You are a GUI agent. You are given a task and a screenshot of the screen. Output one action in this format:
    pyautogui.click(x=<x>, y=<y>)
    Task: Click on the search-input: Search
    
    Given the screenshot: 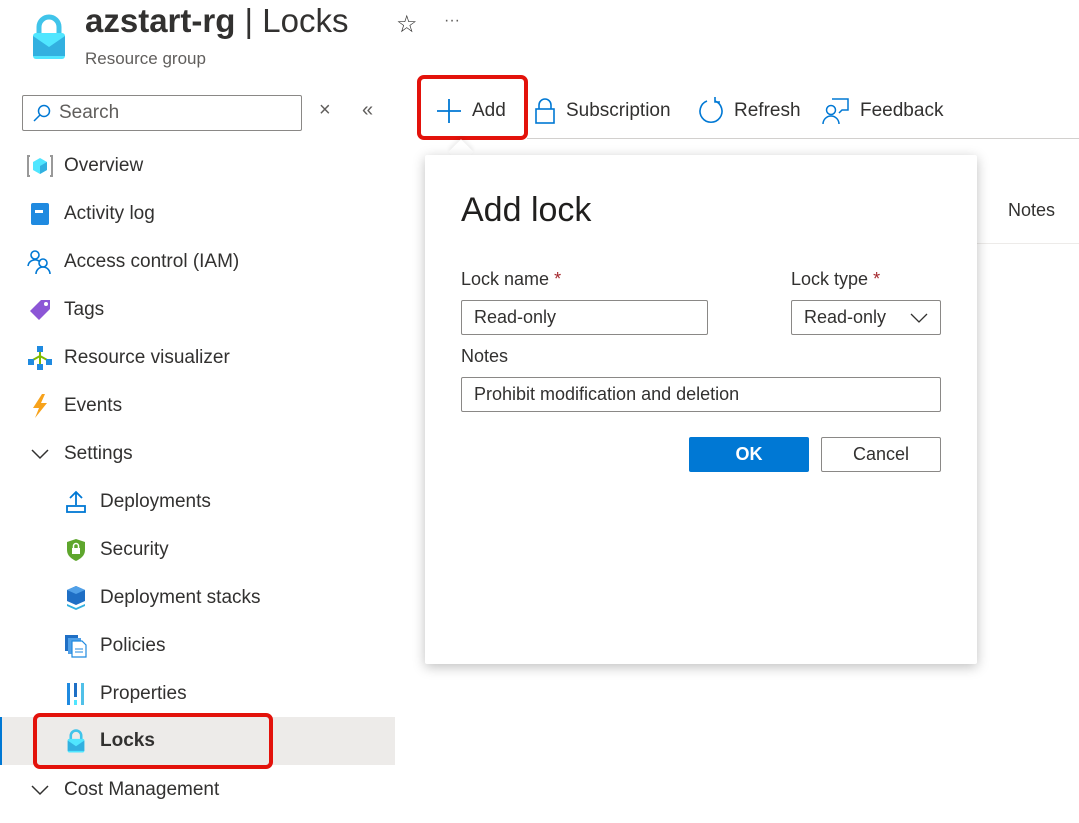 What is the action you would take?
    pyautogui.click(x=162, y=113)
    